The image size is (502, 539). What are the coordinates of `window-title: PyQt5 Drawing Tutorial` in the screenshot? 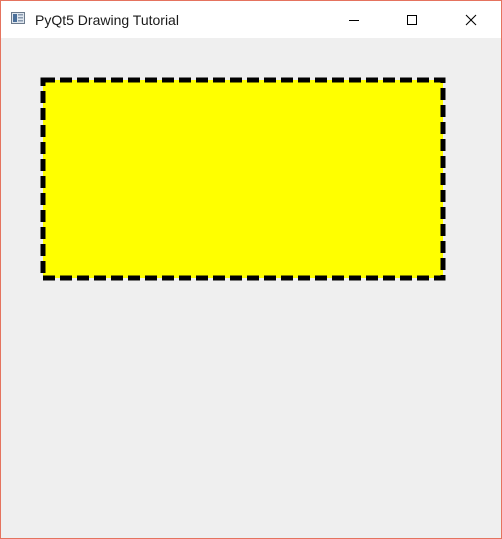 It's located at (107, 20).